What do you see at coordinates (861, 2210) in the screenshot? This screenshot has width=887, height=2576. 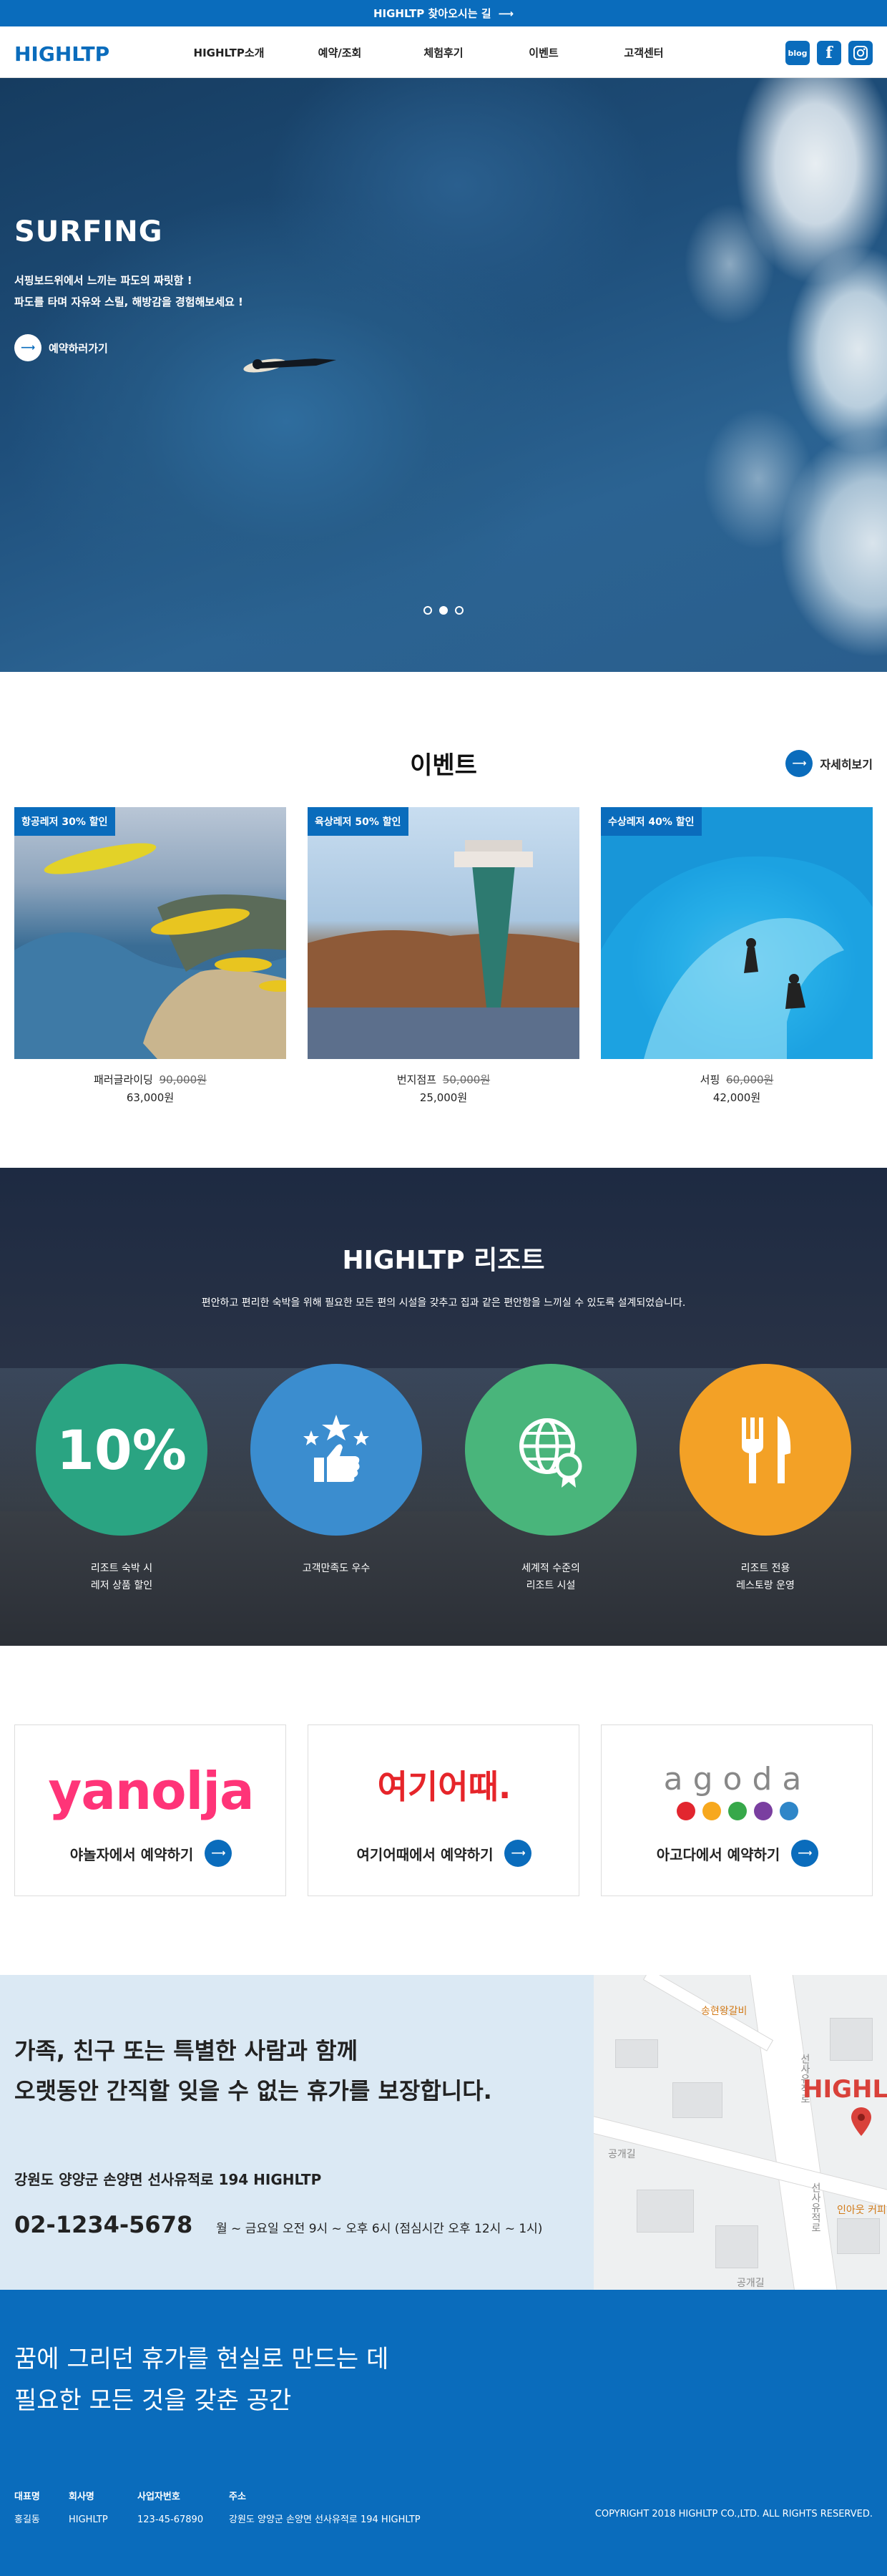 I see `map-poi-label: 인아웃 커피` at bounding box center [861, 2210].